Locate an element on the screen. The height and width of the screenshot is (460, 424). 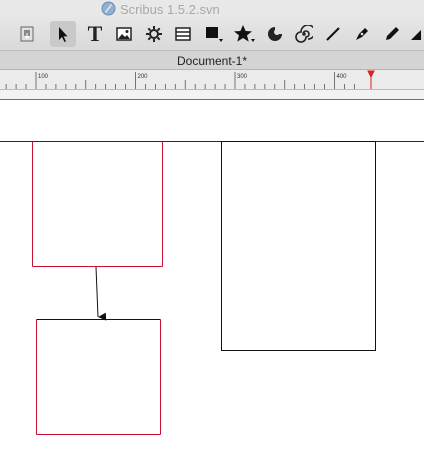
cursor-position-marker is located at coordinates (371, 79).